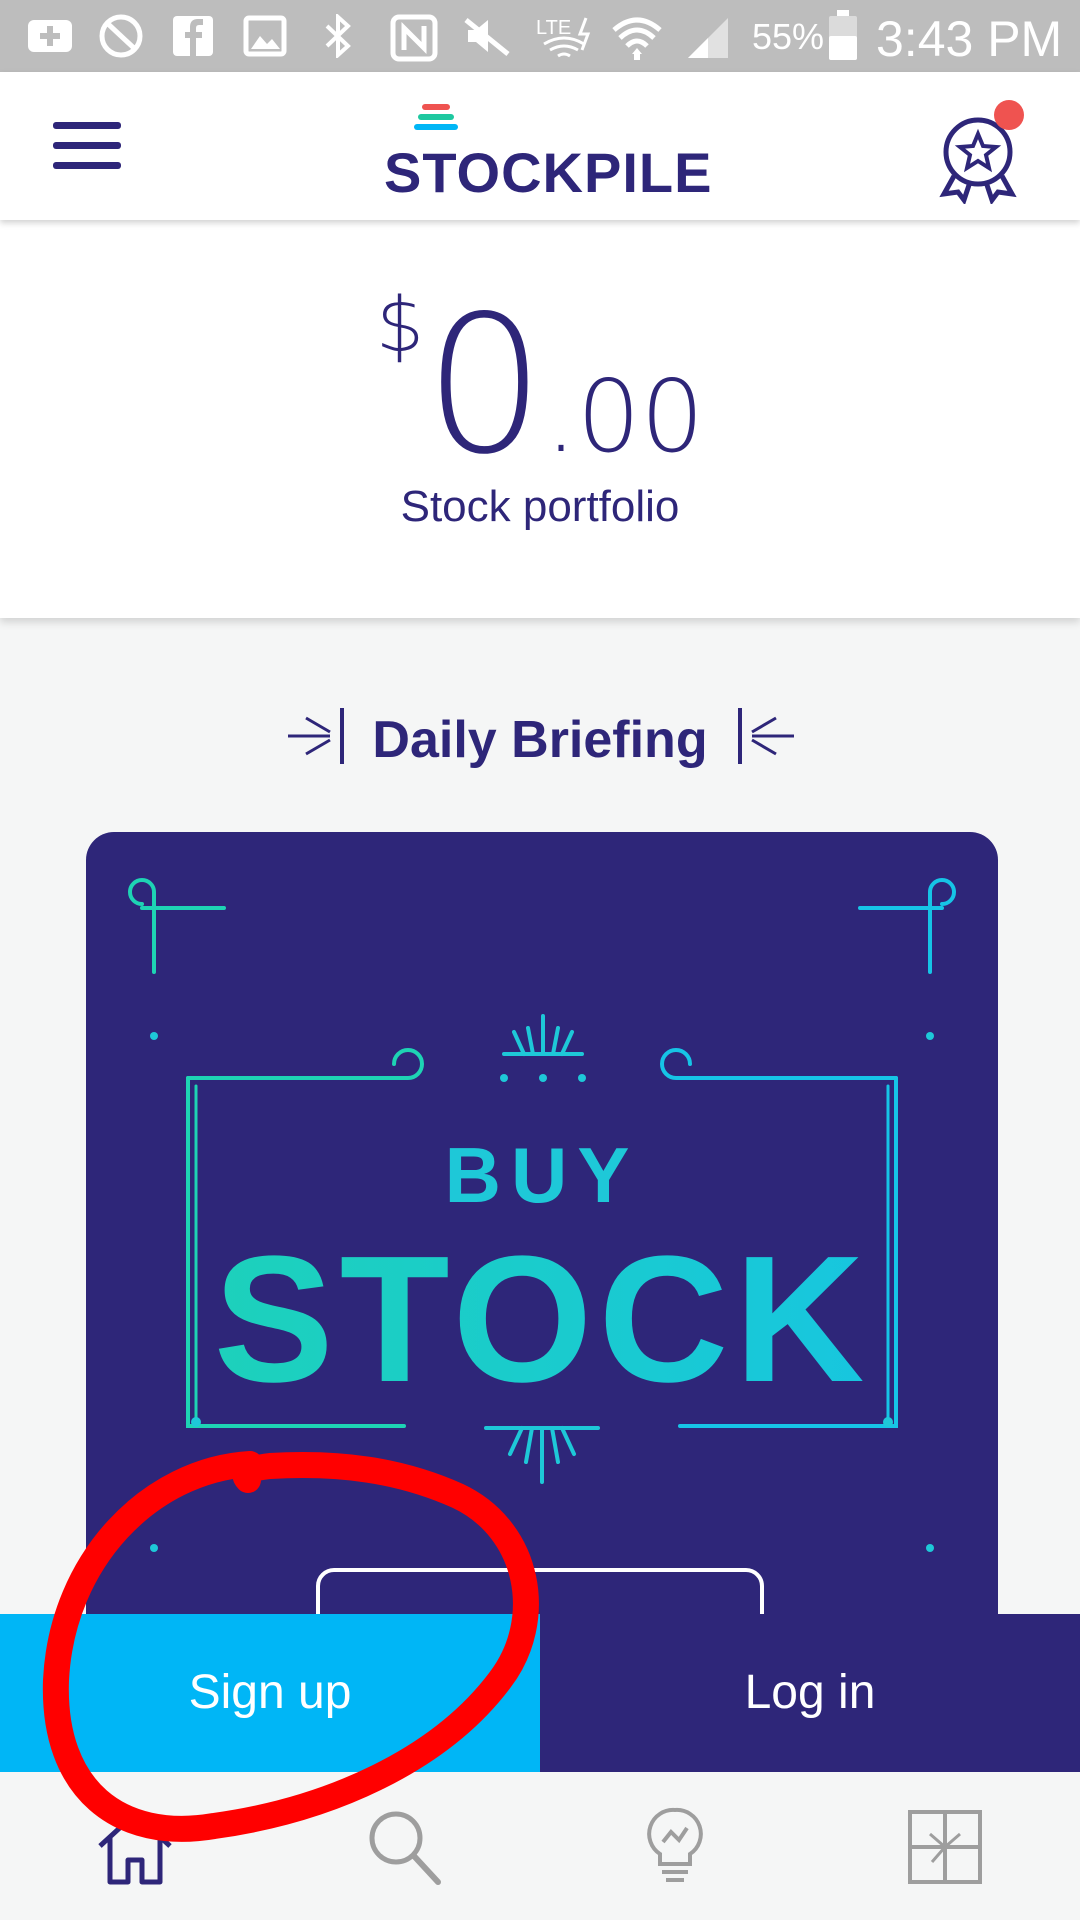 This screenshot has height=1920, width=1080. What do you see at coordinates (135, 1847) in the screenshot?
I see `home-icon` at bounding box center [135, 1847].